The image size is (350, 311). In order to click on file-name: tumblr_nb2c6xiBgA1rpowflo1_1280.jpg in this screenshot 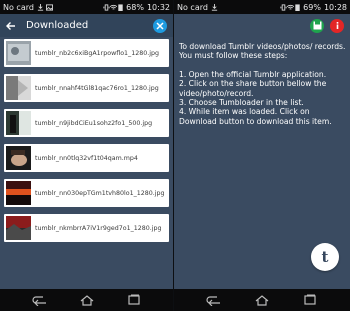, I will do `click(97, 53)`.